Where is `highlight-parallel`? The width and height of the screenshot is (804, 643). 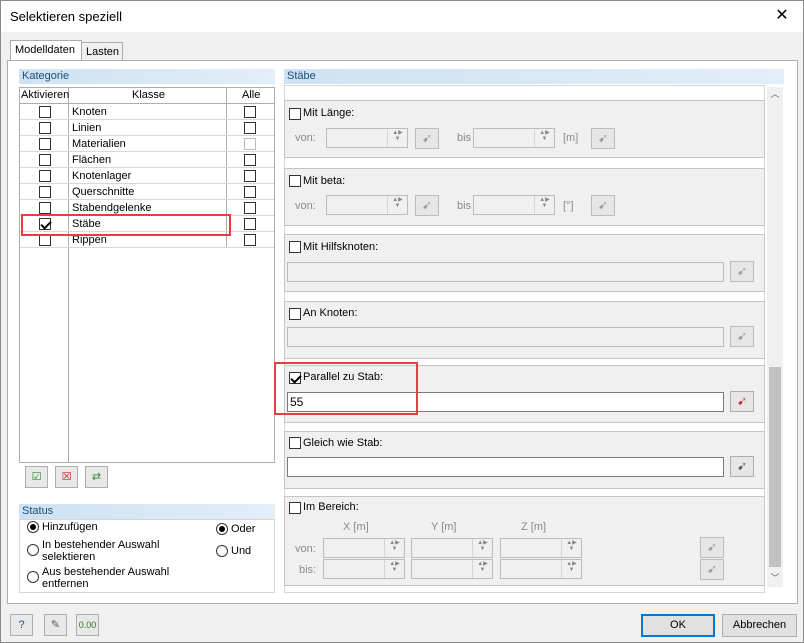
highlight-parallel is located at coordinates (346, 388).